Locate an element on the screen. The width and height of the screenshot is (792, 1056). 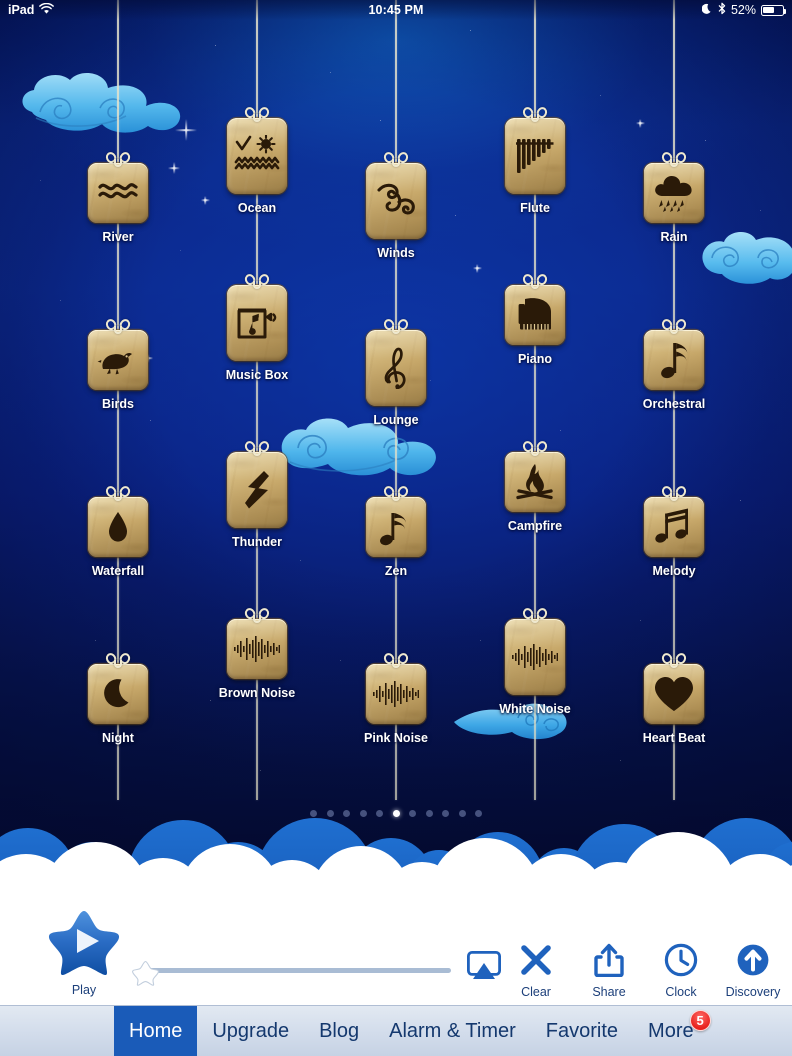
sound-tile: Brown Noise is located at coordinates (257, 653).